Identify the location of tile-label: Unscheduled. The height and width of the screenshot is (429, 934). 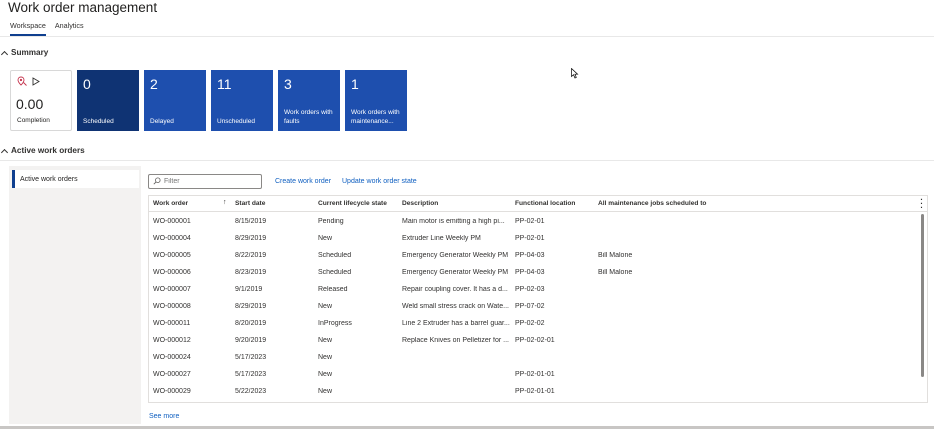
(236, 122).